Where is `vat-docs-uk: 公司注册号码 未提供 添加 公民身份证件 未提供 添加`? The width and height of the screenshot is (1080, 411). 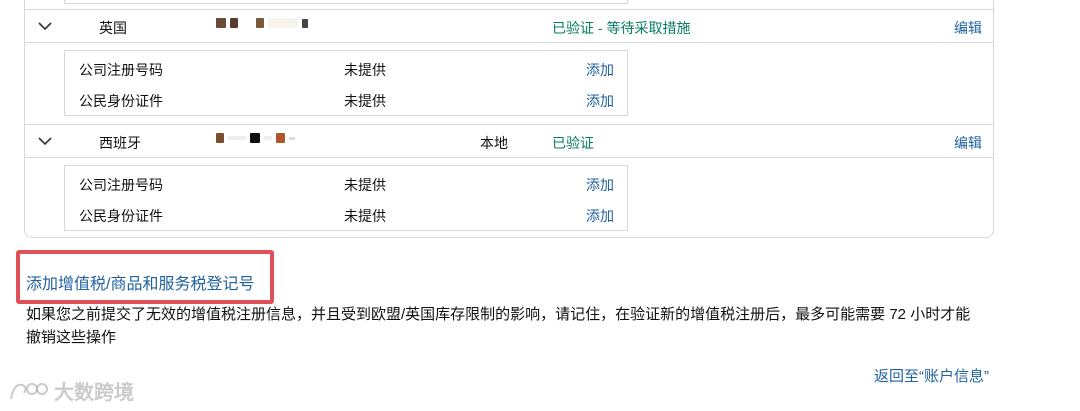
vat-docs-uk: 公司注册号码 未提供 添加 公民身份证件 未提供 添加 is located at coordinates (346, 83).